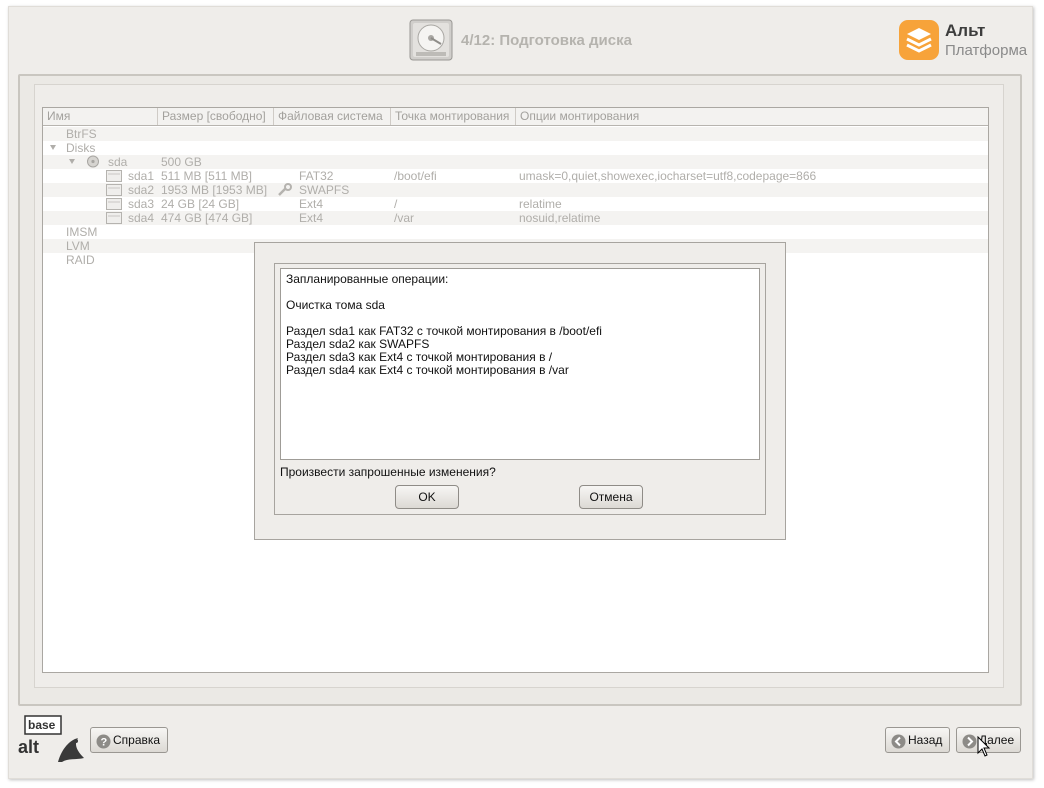  Describe the element at coordinates (540, 204) in the screenshot. I see `row-options: relatime` at that location.